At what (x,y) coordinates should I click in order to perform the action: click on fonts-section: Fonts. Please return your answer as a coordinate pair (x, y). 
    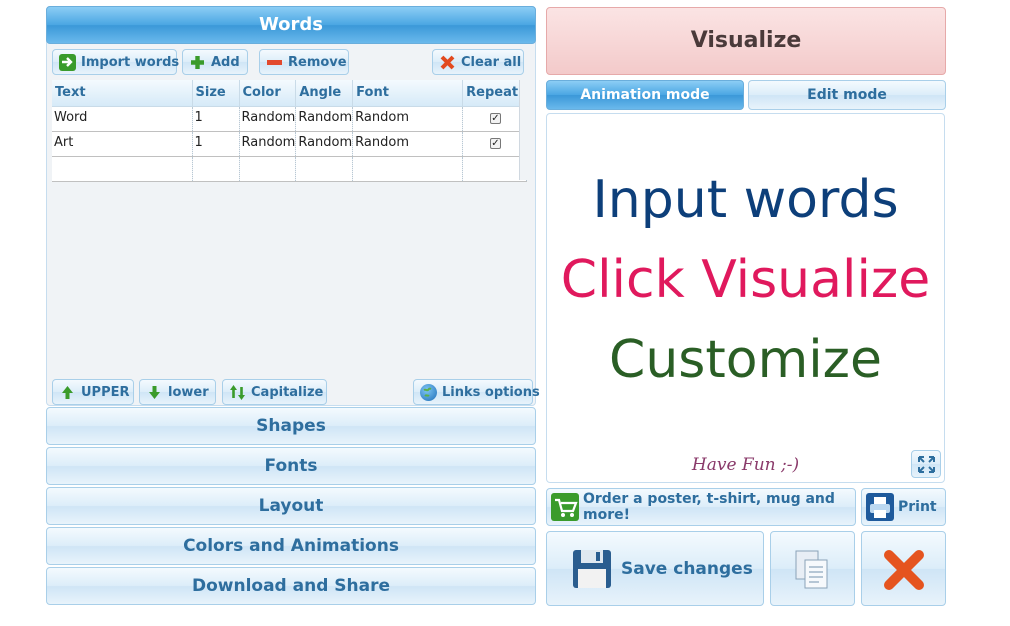
    Looking at the image, I should click on (291, 466).